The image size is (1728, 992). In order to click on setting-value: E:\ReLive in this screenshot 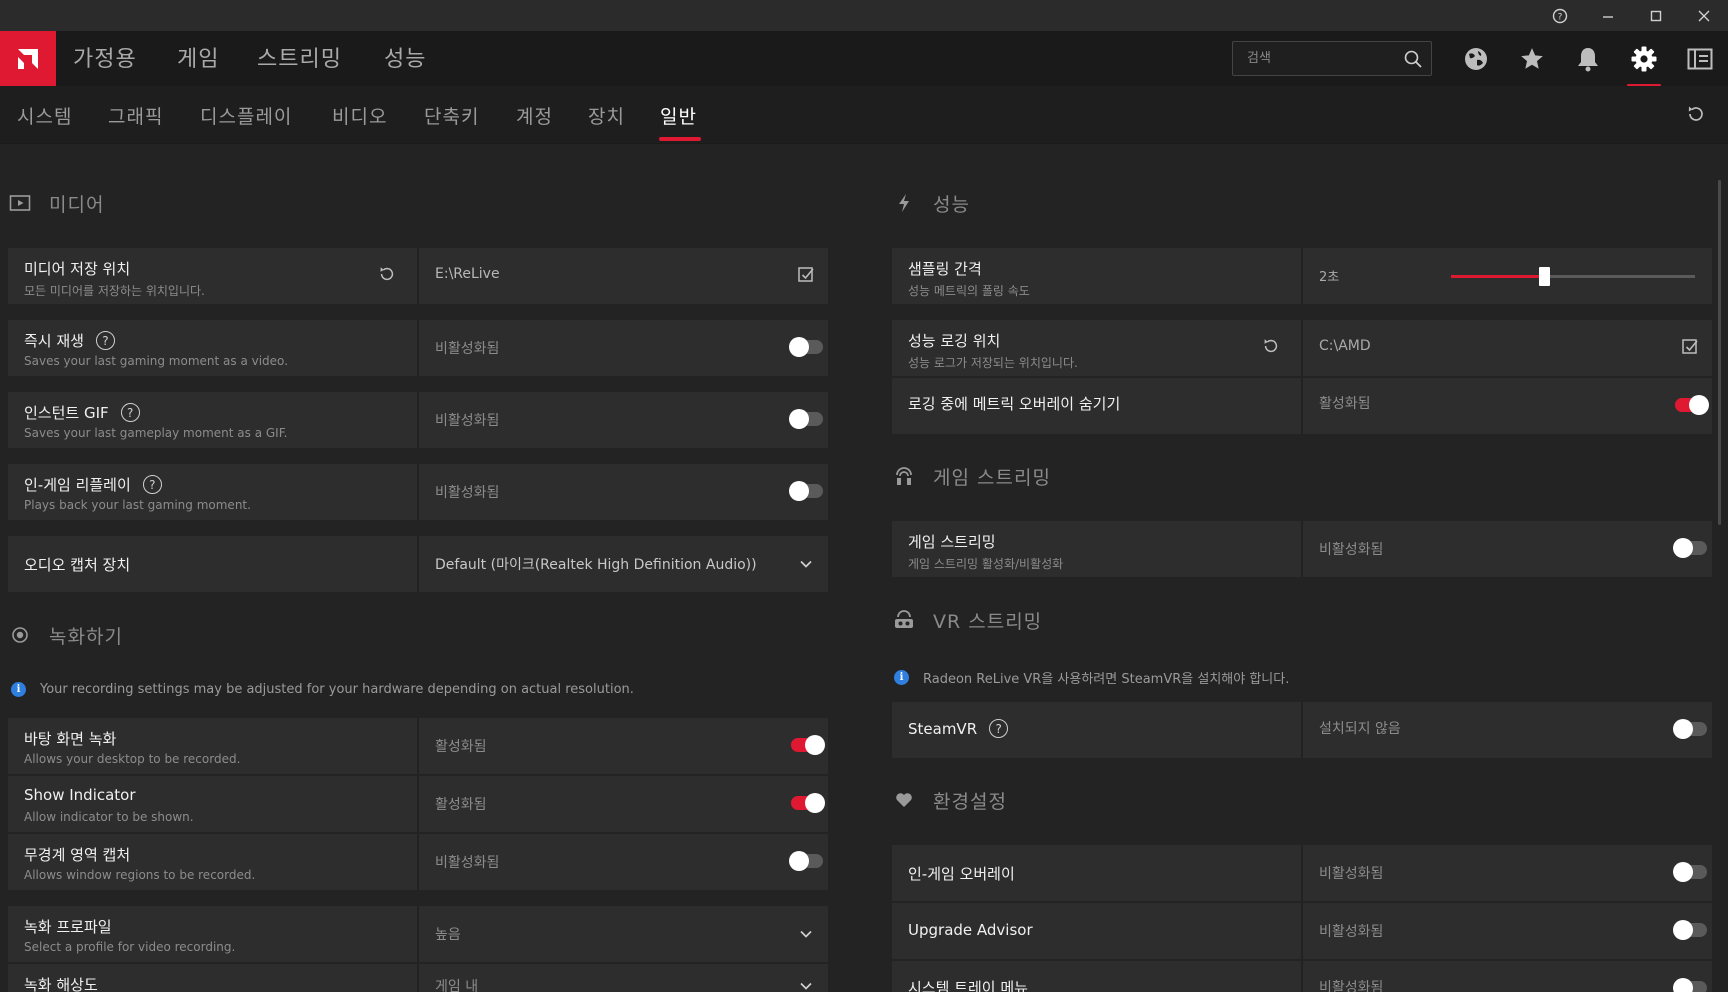, I will do `click(467, 274)`.